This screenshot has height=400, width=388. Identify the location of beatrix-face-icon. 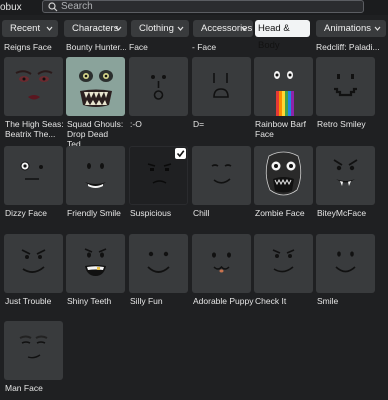
(34, 85).